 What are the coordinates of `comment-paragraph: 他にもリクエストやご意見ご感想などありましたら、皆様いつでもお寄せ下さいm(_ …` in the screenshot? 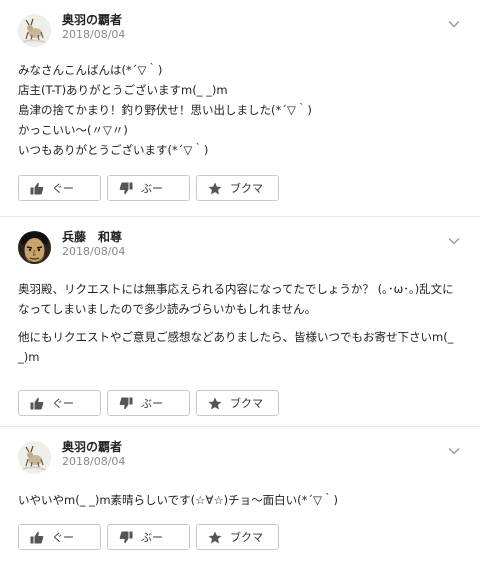 It's located at (240, 347).